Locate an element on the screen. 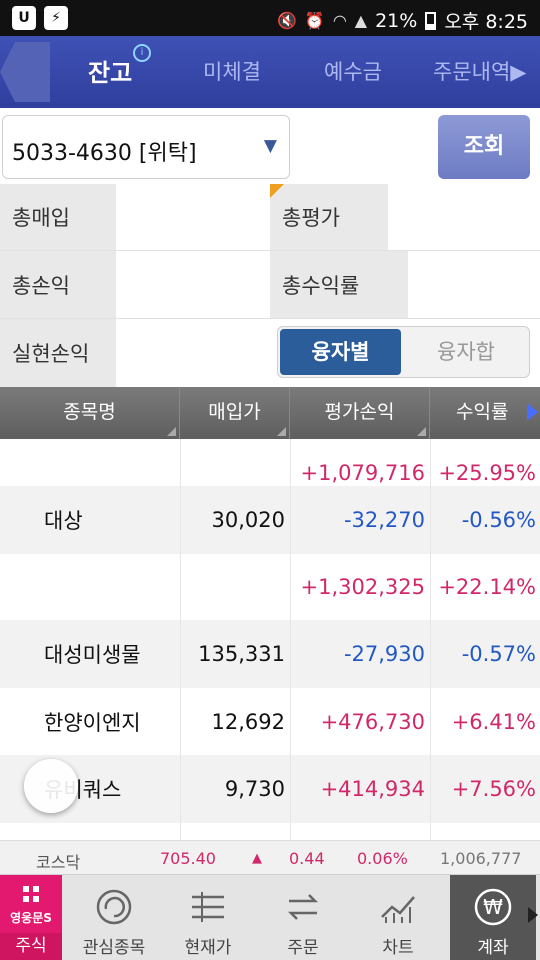 This screenshot has height=960, width=540. bottom-nav: 영웅문S 주식 관심종목 현재가 주문 차트 ₩ 계좌 is located at coordinates (270, 917).